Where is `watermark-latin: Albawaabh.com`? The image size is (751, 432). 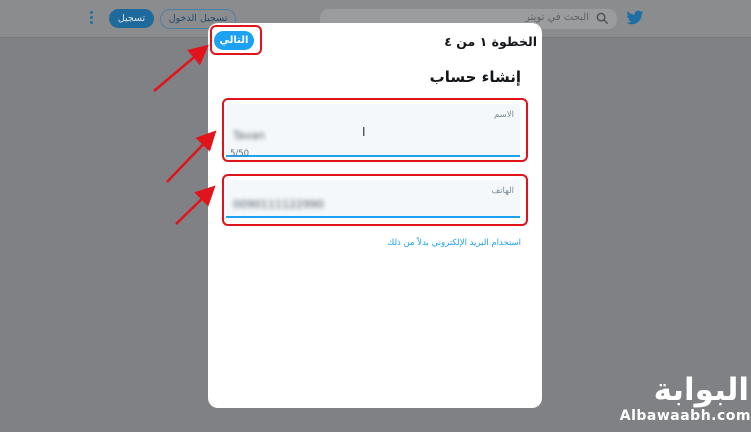 watermark-latin: Albawaabh.com is located at coordinates (685, 416).